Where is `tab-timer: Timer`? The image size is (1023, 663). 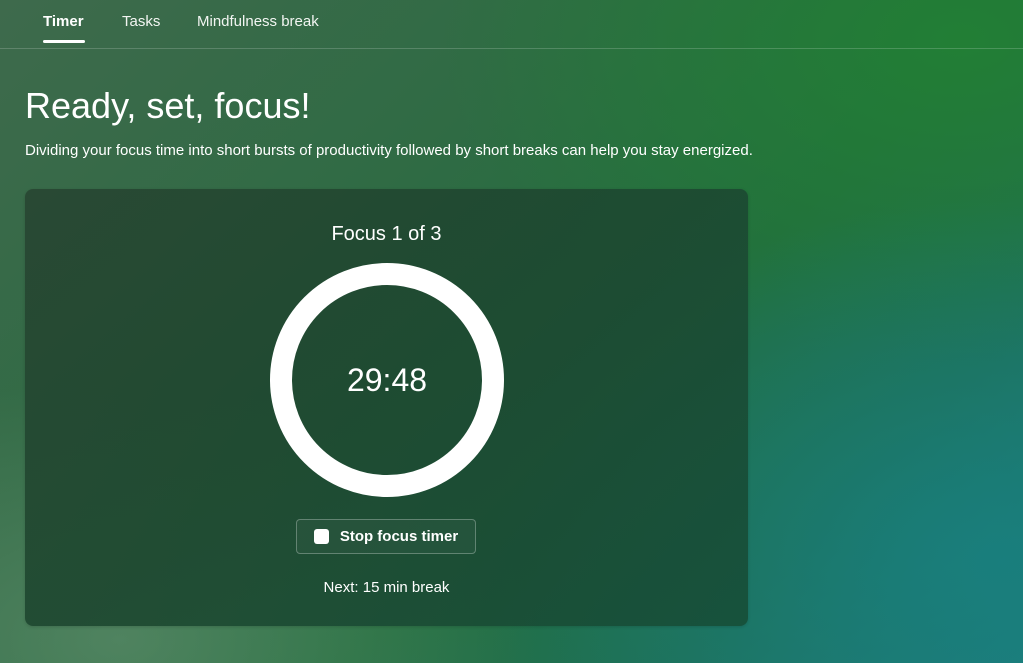
tab-timer: Timer is located at coordinates (63, 22).